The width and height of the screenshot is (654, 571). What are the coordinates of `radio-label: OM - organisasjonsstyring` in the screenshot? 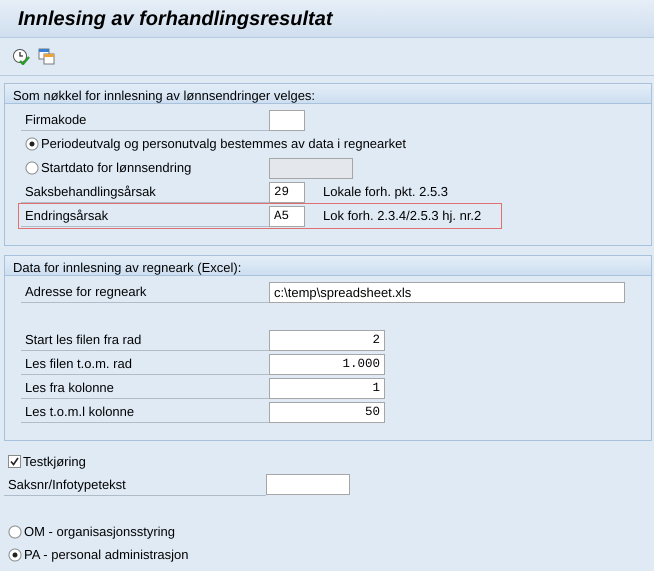 It's located at (99, 531).